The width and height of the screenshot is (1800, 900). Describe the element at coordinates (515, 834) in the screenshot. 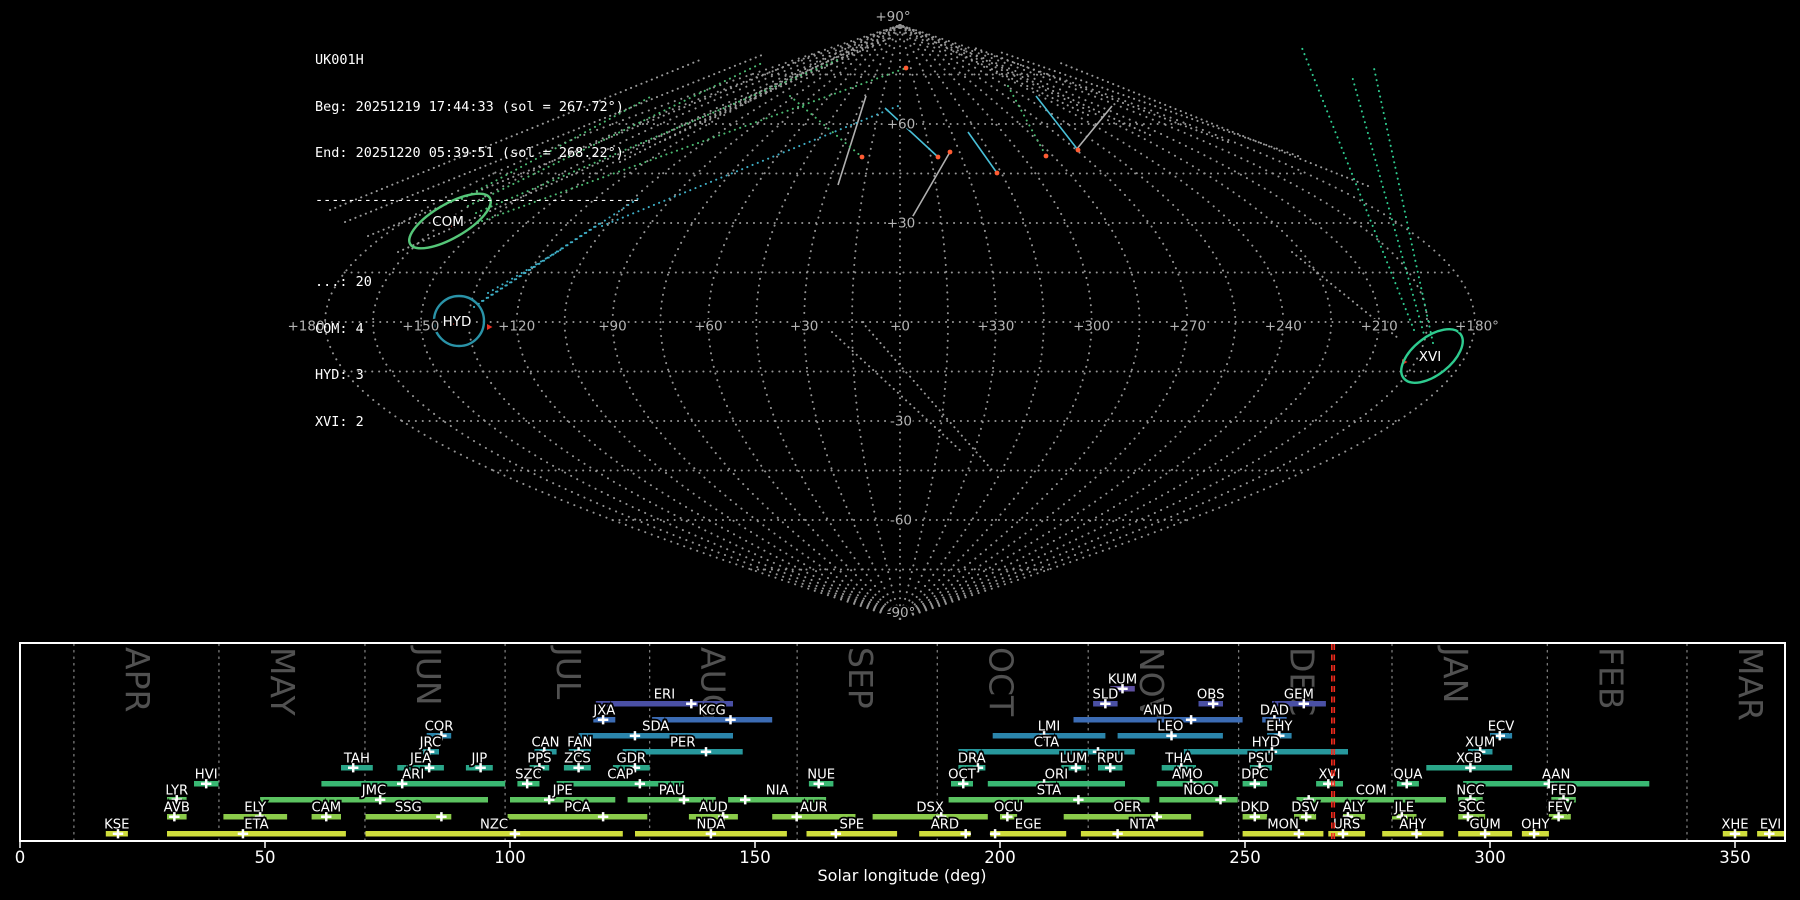

I see `peak-marker-nzc` at that location.